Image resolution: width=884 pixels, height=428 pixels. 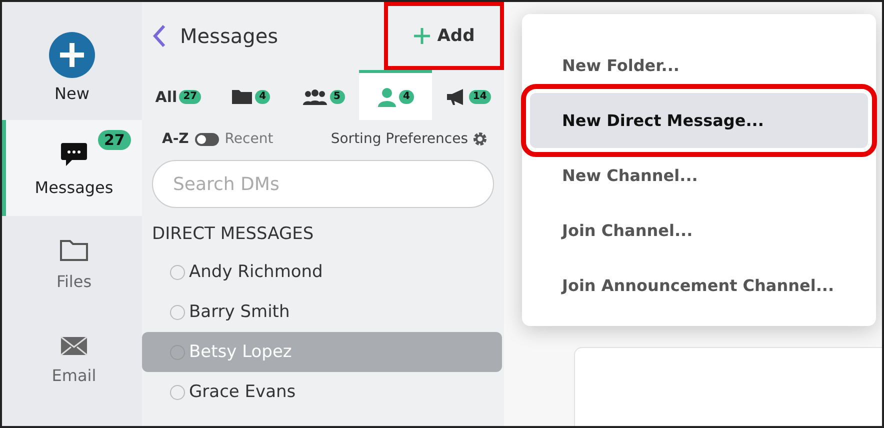 What do you see at coordinates (206, 139) in the screenshot?
I see `sort-toggle` at bounding box center [206, 139].